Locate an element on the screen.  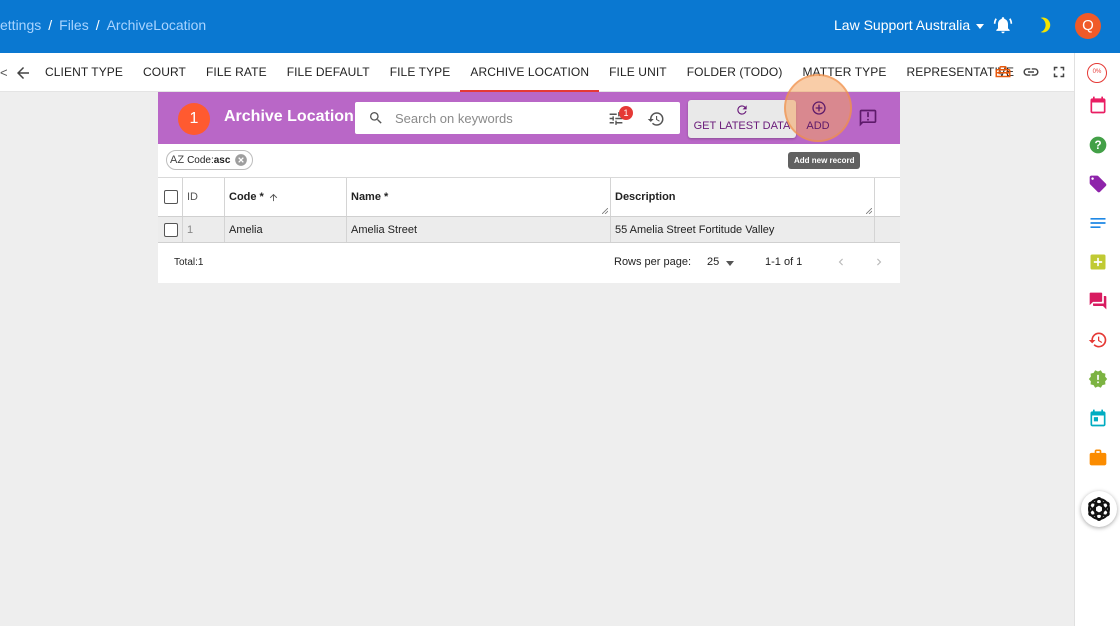
select-all-checkbox is located at coordinates (171, 197).